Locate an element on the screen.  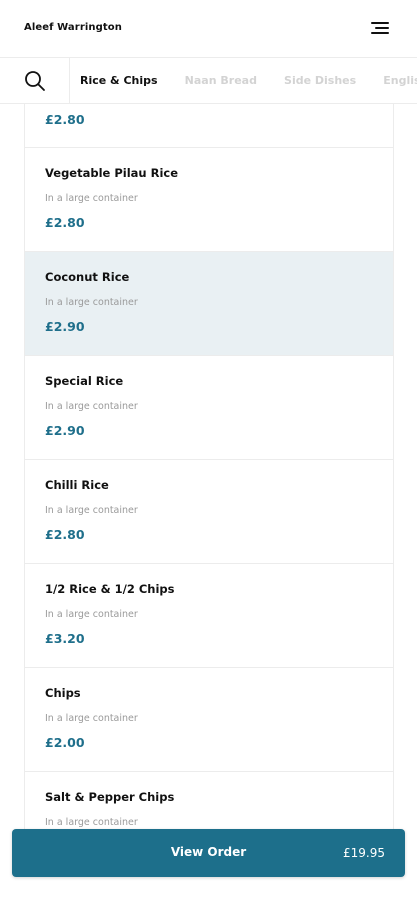
search-button is located at coordinates (35, 80).